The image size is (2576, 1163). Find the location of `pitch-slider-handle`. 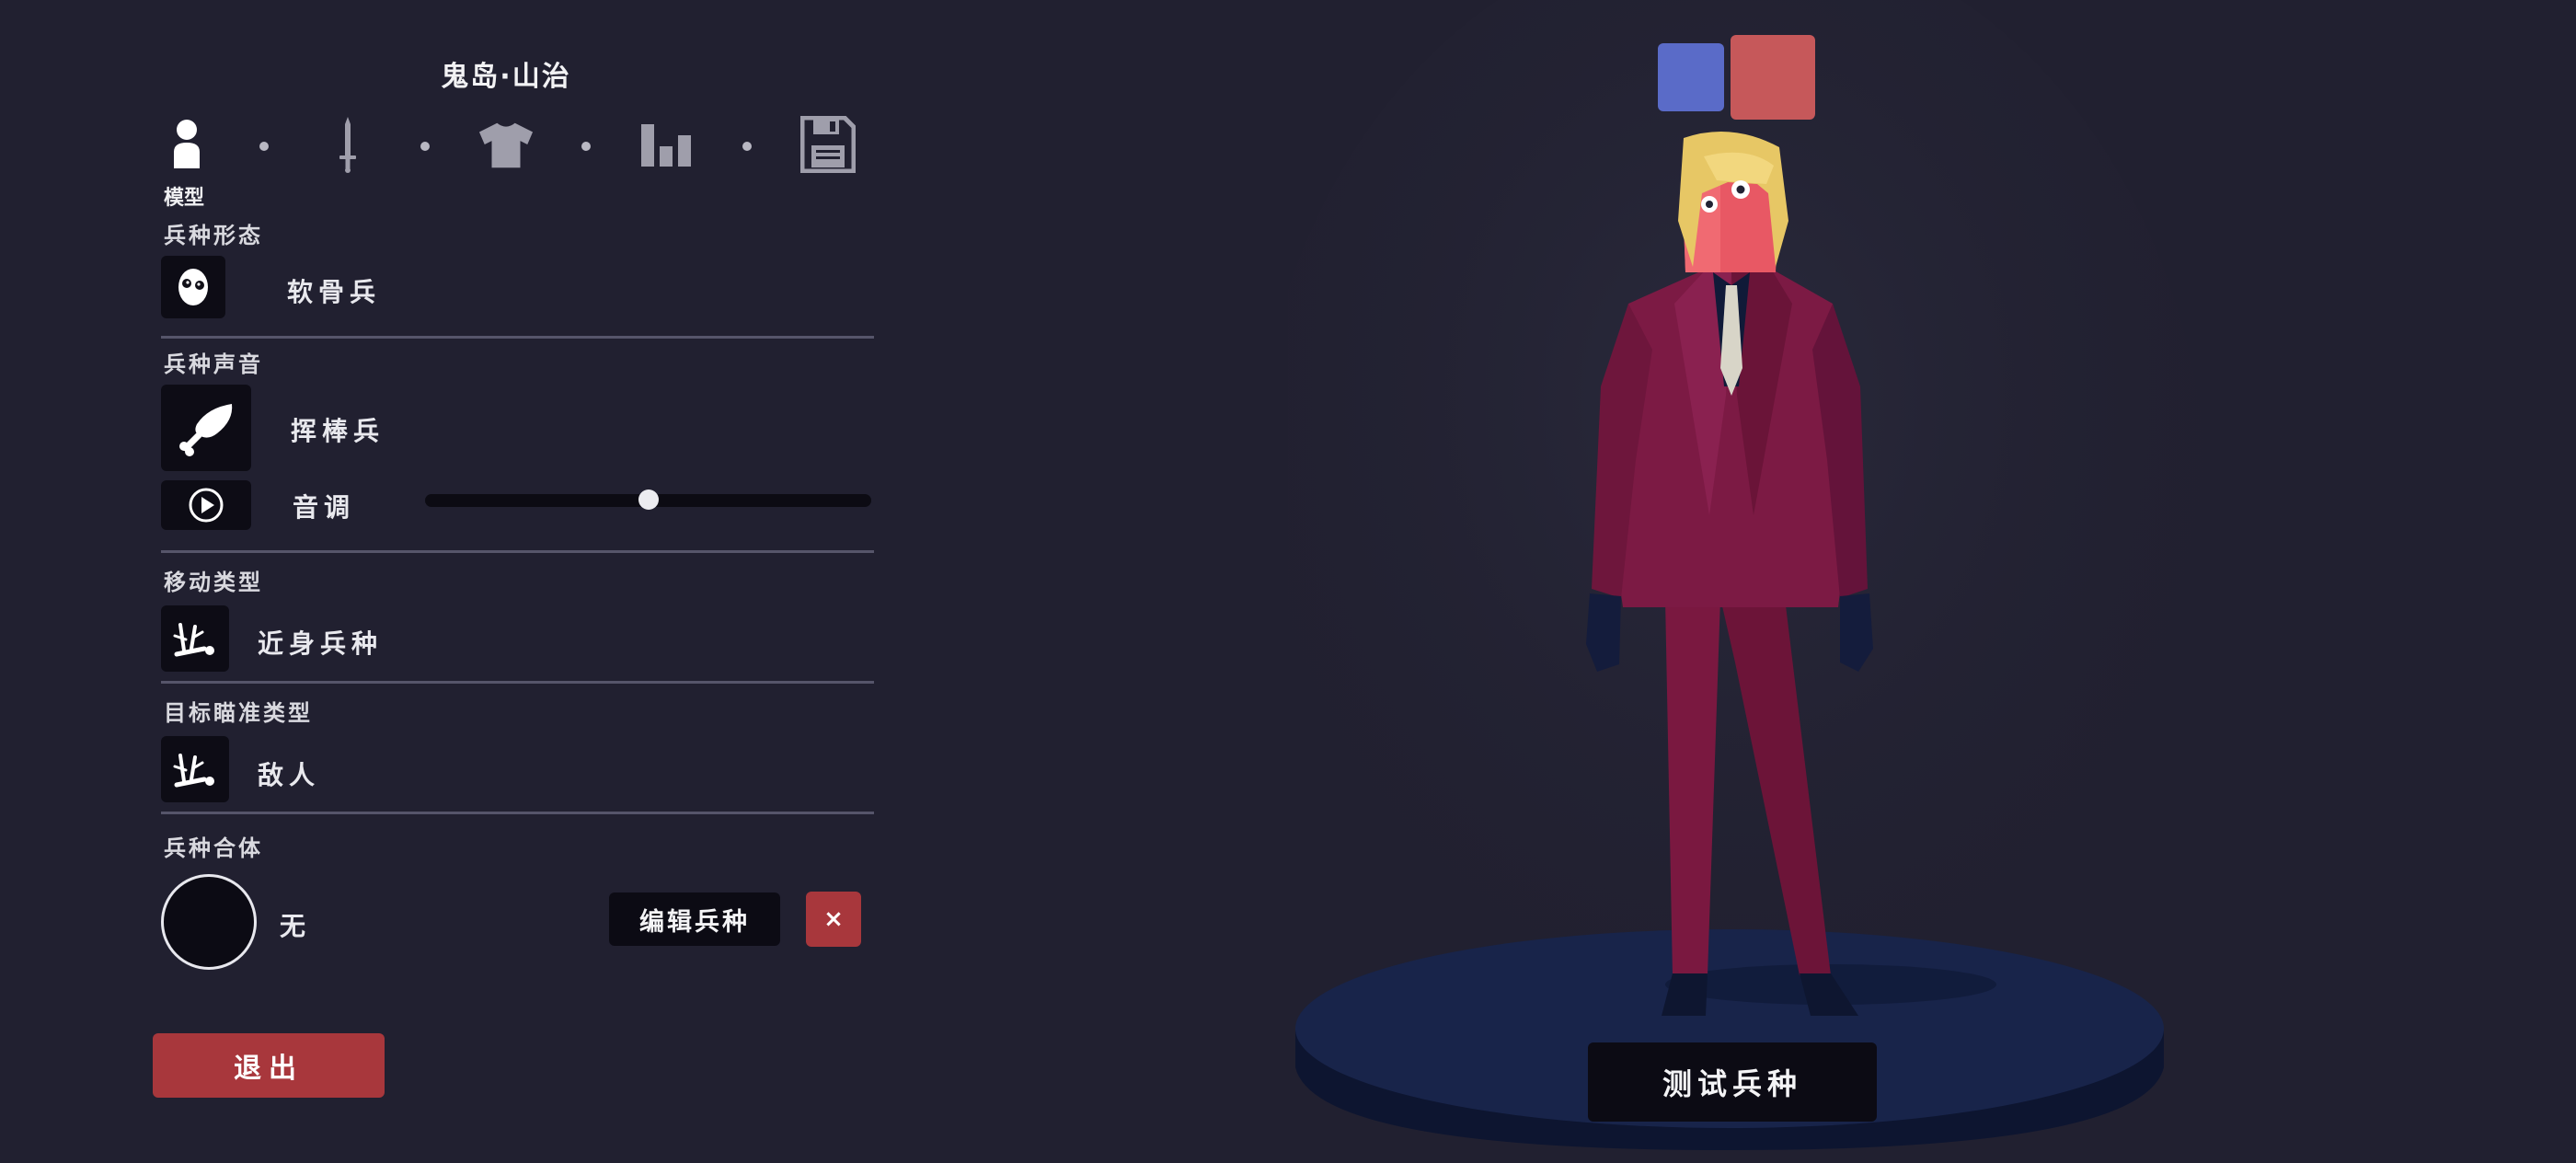

pitch-slider-handle is located at coordinates (648, 500).